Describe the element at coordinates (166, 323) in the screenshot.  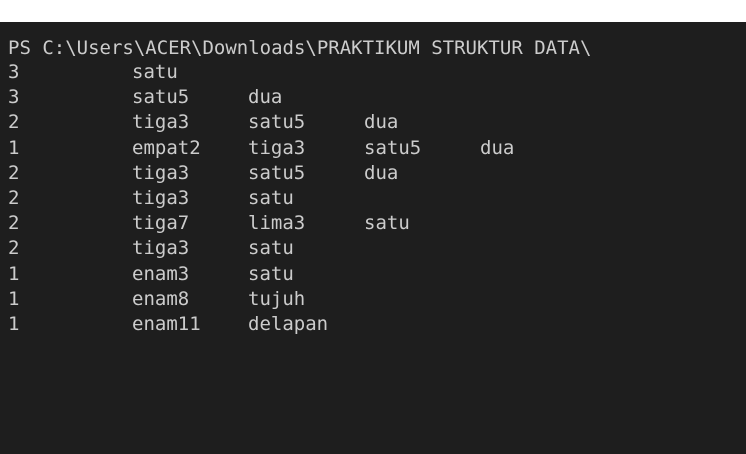
I see `line-item: enam11` at that location.